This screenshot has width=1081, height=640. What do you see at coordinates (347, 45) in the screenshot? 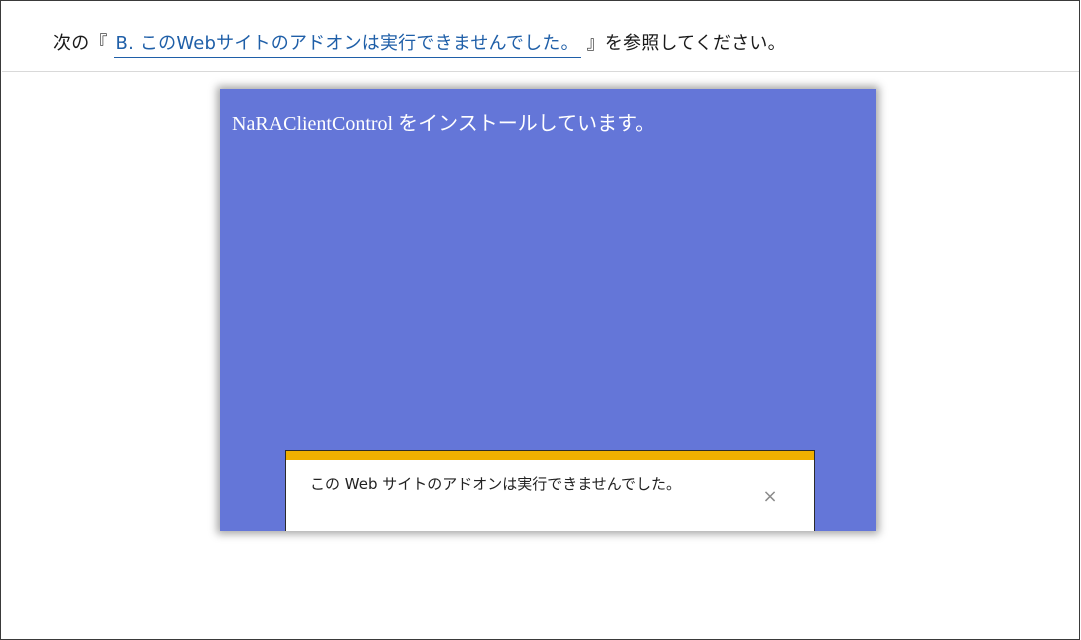
I see `reference-link: B. このWebサイトのアドオンは実行できませんでした。` at bounding box center [347, 45].